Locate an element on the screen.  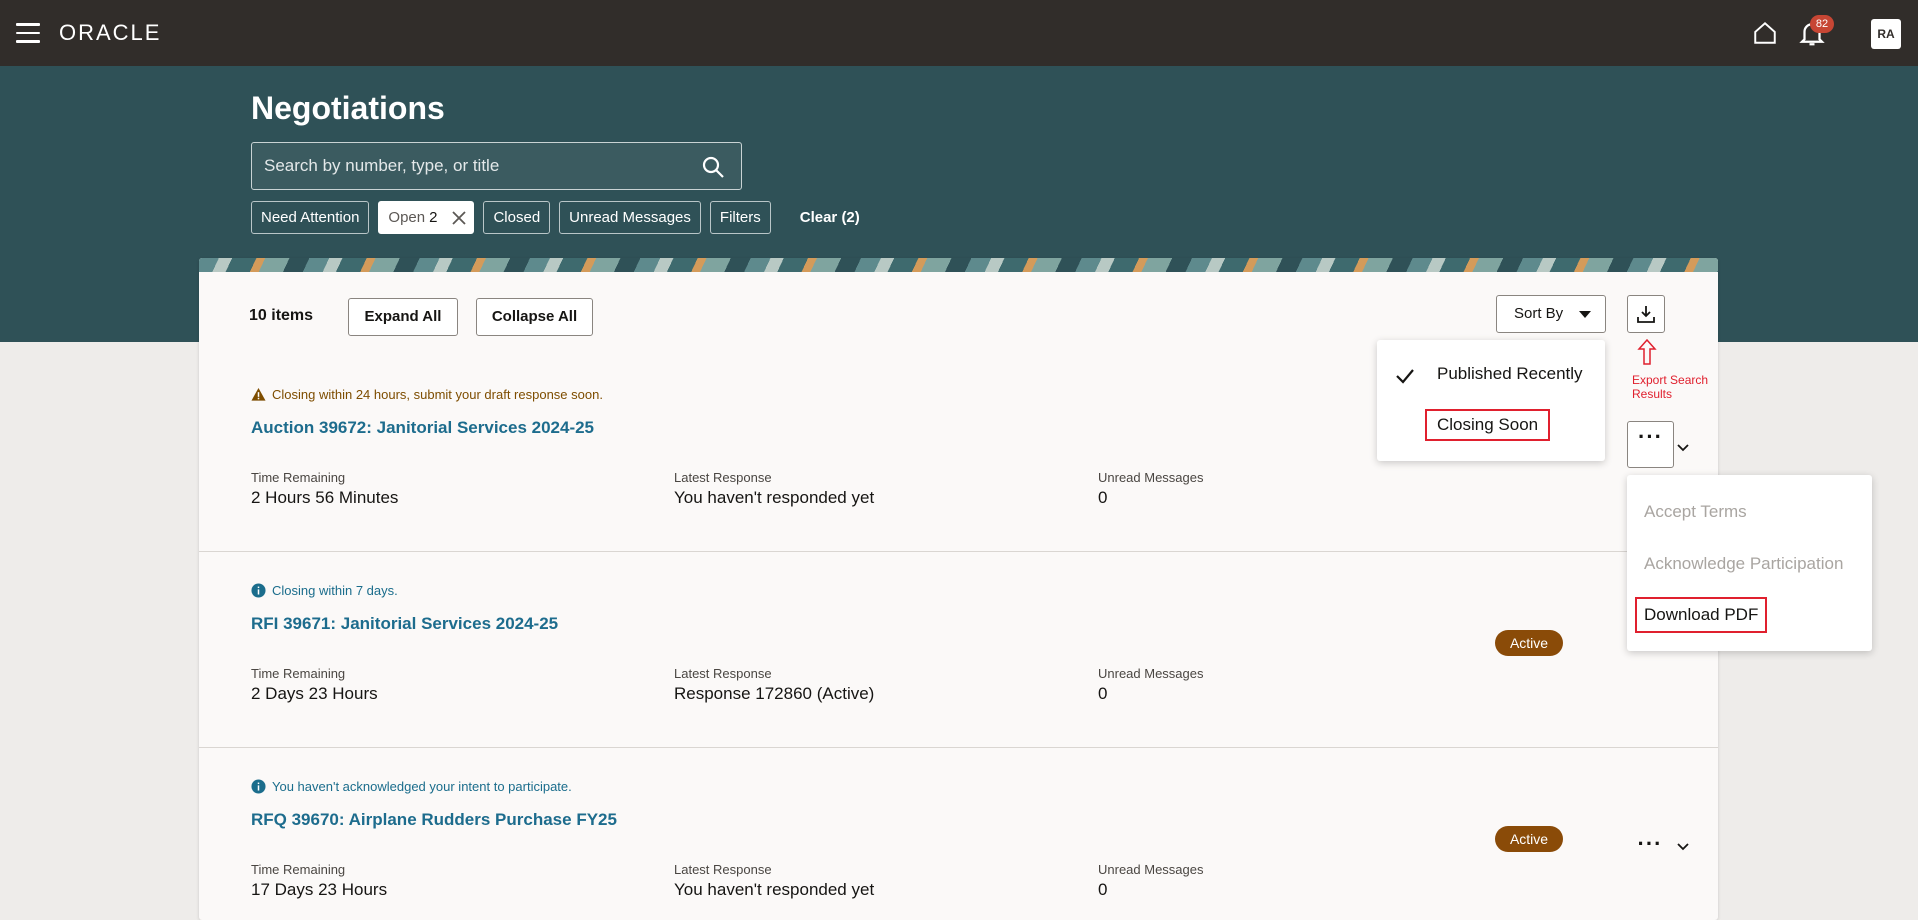
search-box is located at coordinates (496, 166).